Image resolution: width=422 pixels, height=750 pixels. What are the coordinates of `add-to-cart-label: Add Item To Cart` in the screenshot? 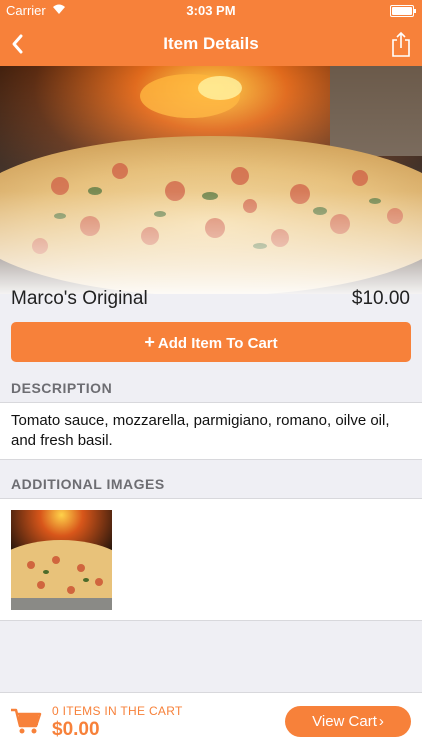 It's located at (217, 343).